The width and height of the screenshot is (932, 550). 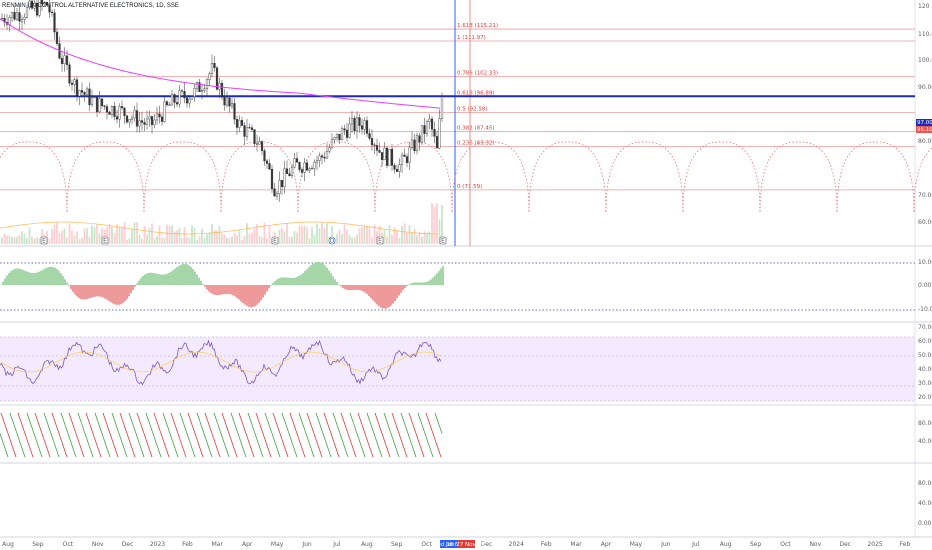 I want to click on time-axis-label: Oct, so click(x=68, y=544).